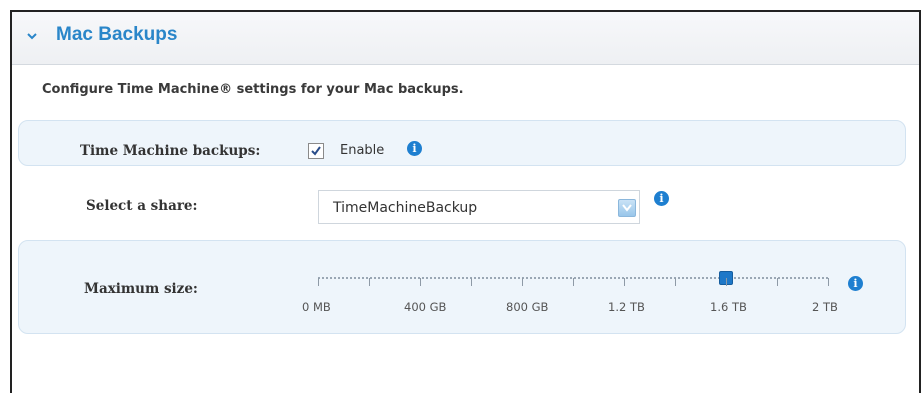 The width and height of the screenshot is (923, 393). I want to click on enable-label: Enable, so click(362, 150).